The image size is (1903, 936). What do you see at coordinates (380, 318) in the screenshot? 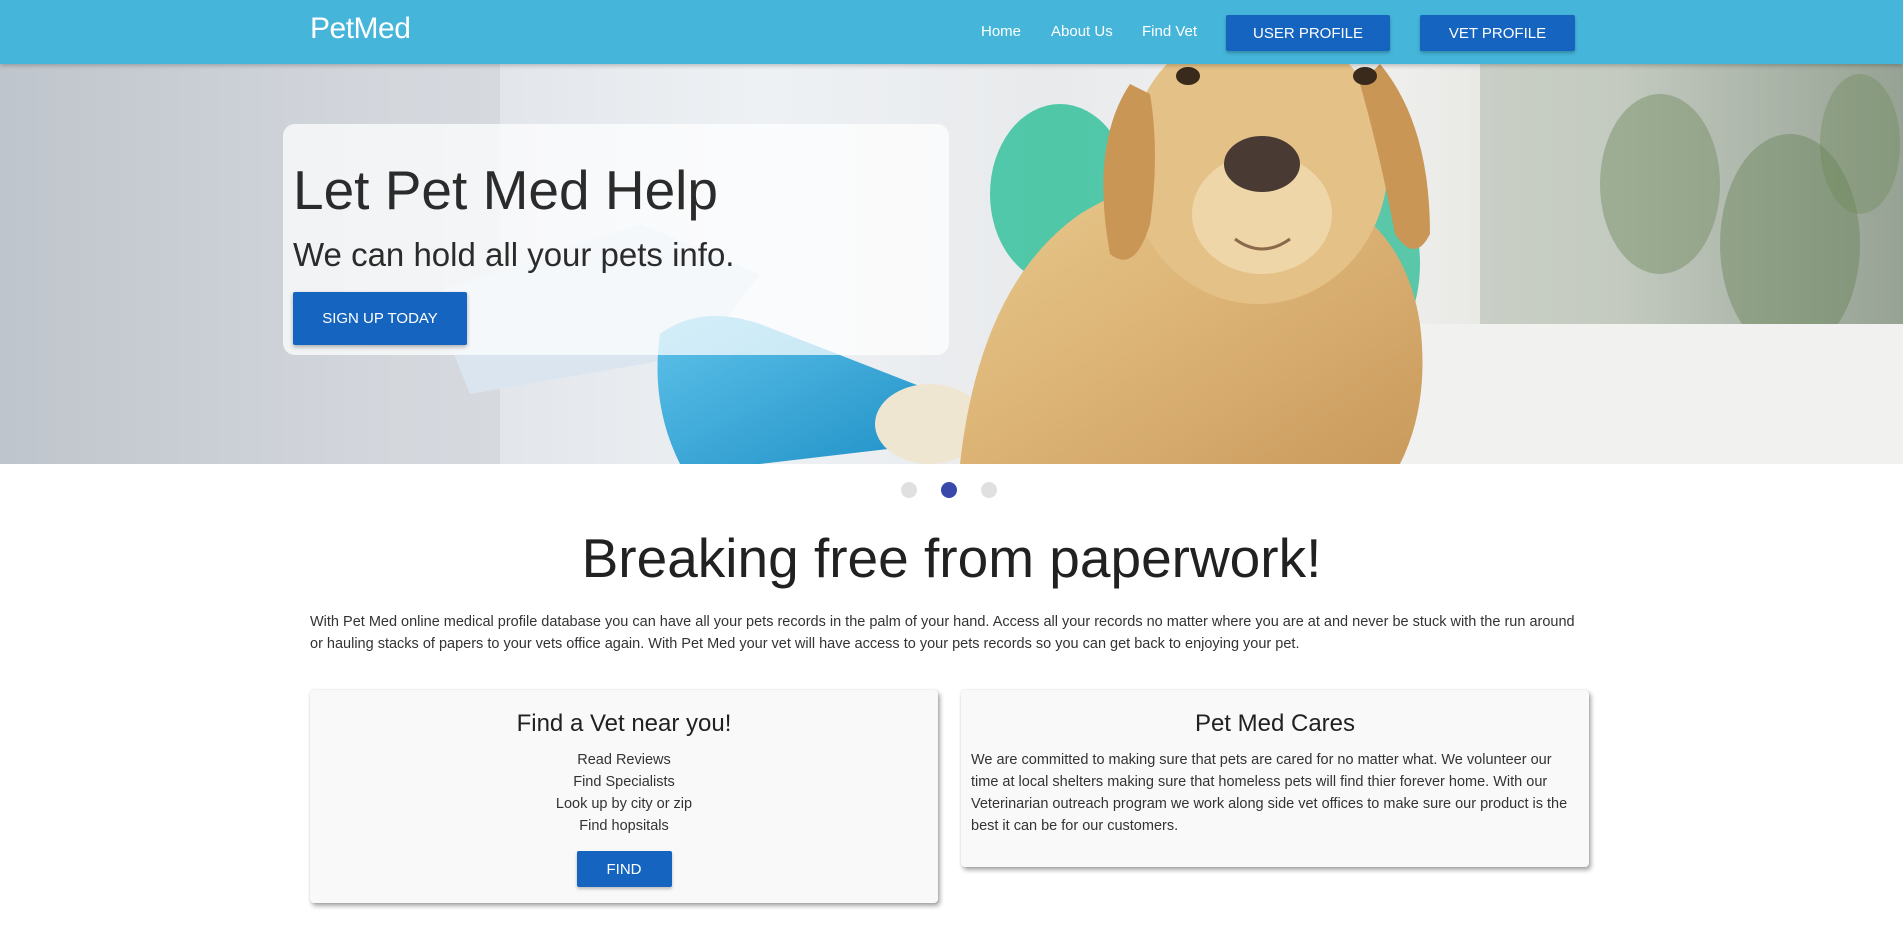
I see `sign-up-button: SIGN UP TODAY` at bounding box center [380, 318].